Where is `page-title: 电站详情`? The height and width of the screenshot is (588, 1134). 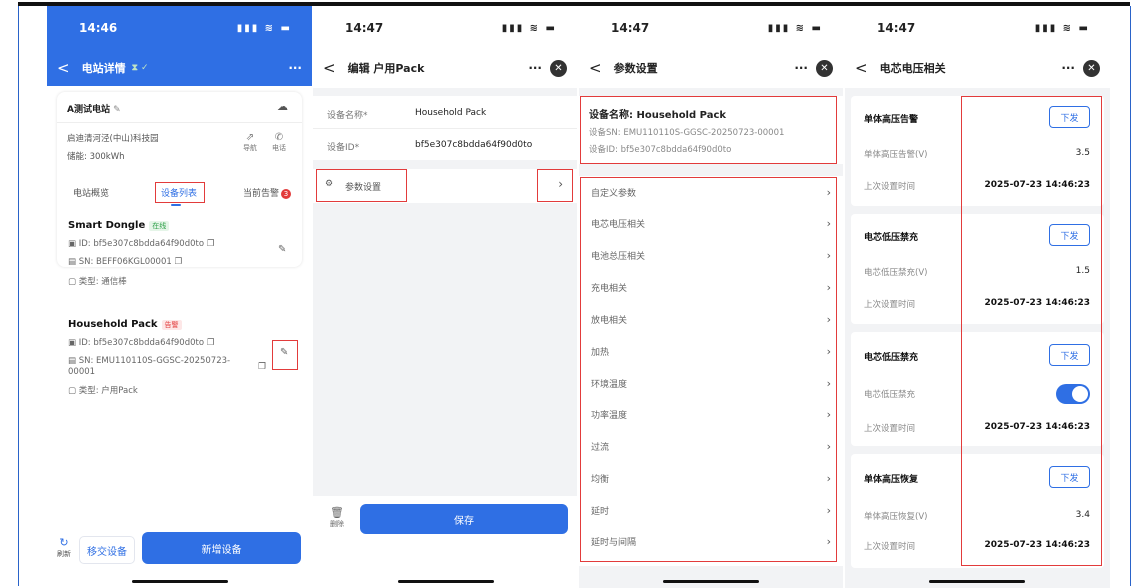
page-title: 电站详情 is located at coordinates (103, 68).